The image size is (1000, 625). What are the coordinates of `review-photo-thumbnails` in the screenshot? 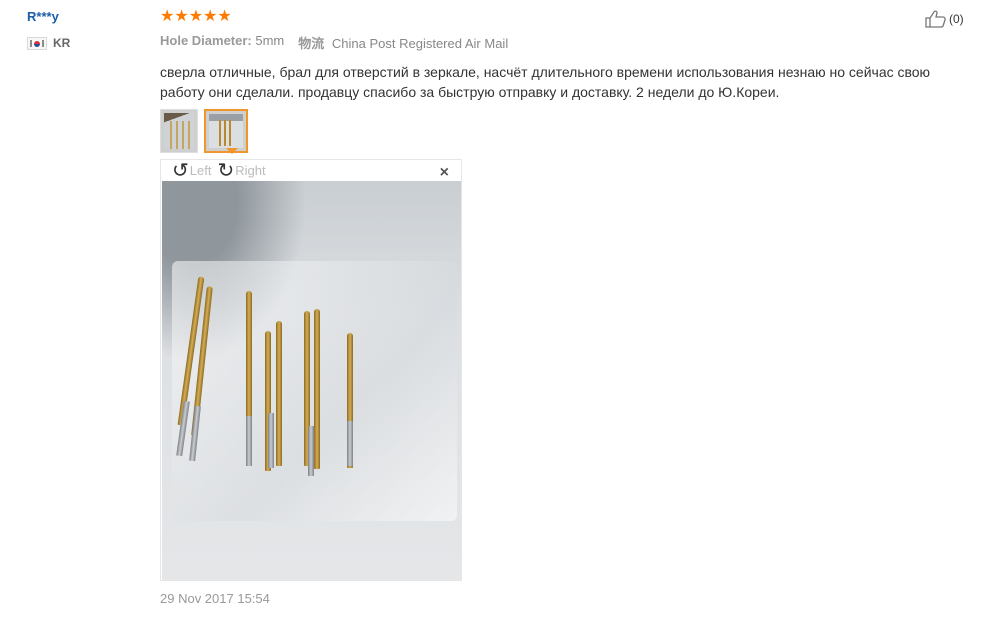 It's located at (560, 131).